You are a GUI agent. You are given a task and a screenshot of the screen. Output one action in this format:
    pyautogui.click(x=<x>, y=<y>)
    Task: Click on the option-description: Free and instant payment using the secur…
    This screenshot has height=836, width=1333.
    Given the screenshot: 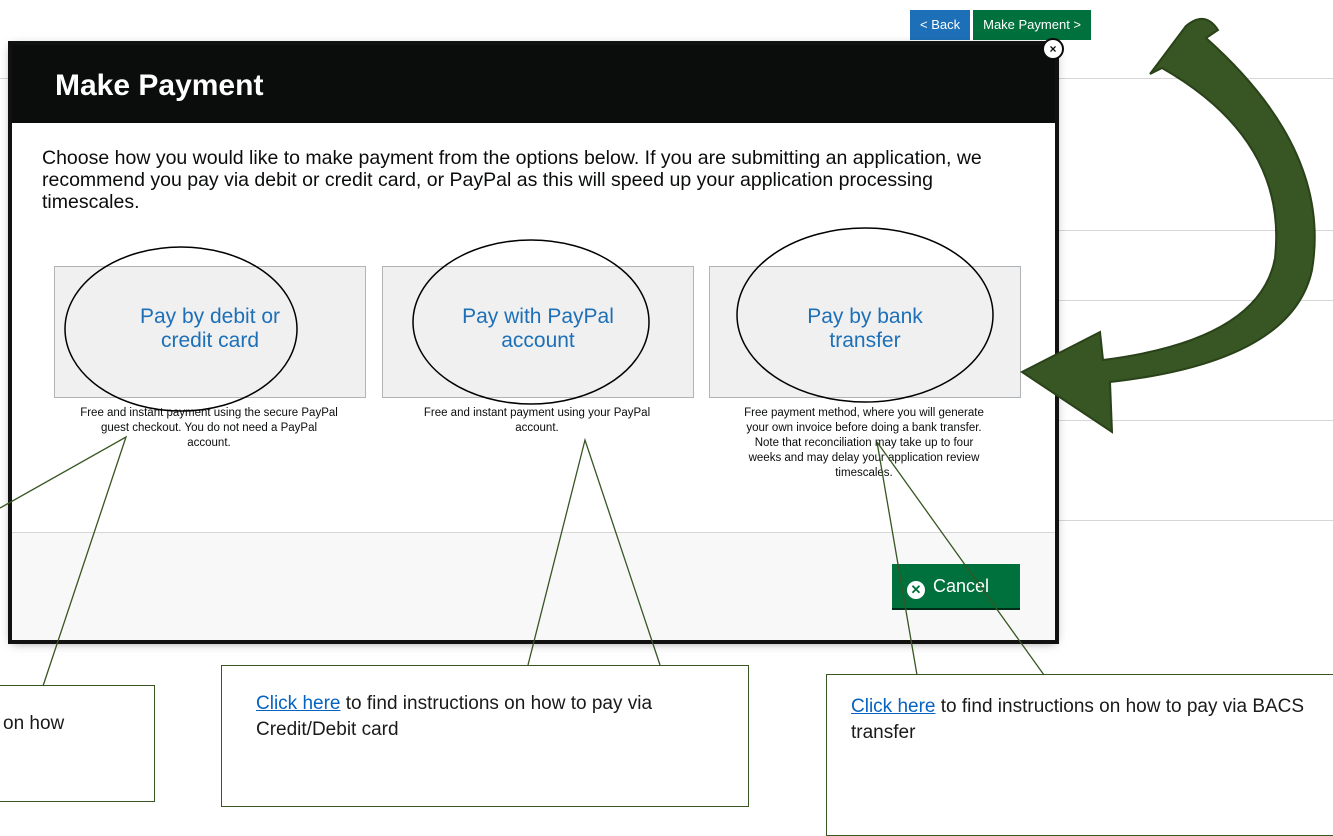 What is the action you would take?
    pyautogui.click(x=209, y=428)
    